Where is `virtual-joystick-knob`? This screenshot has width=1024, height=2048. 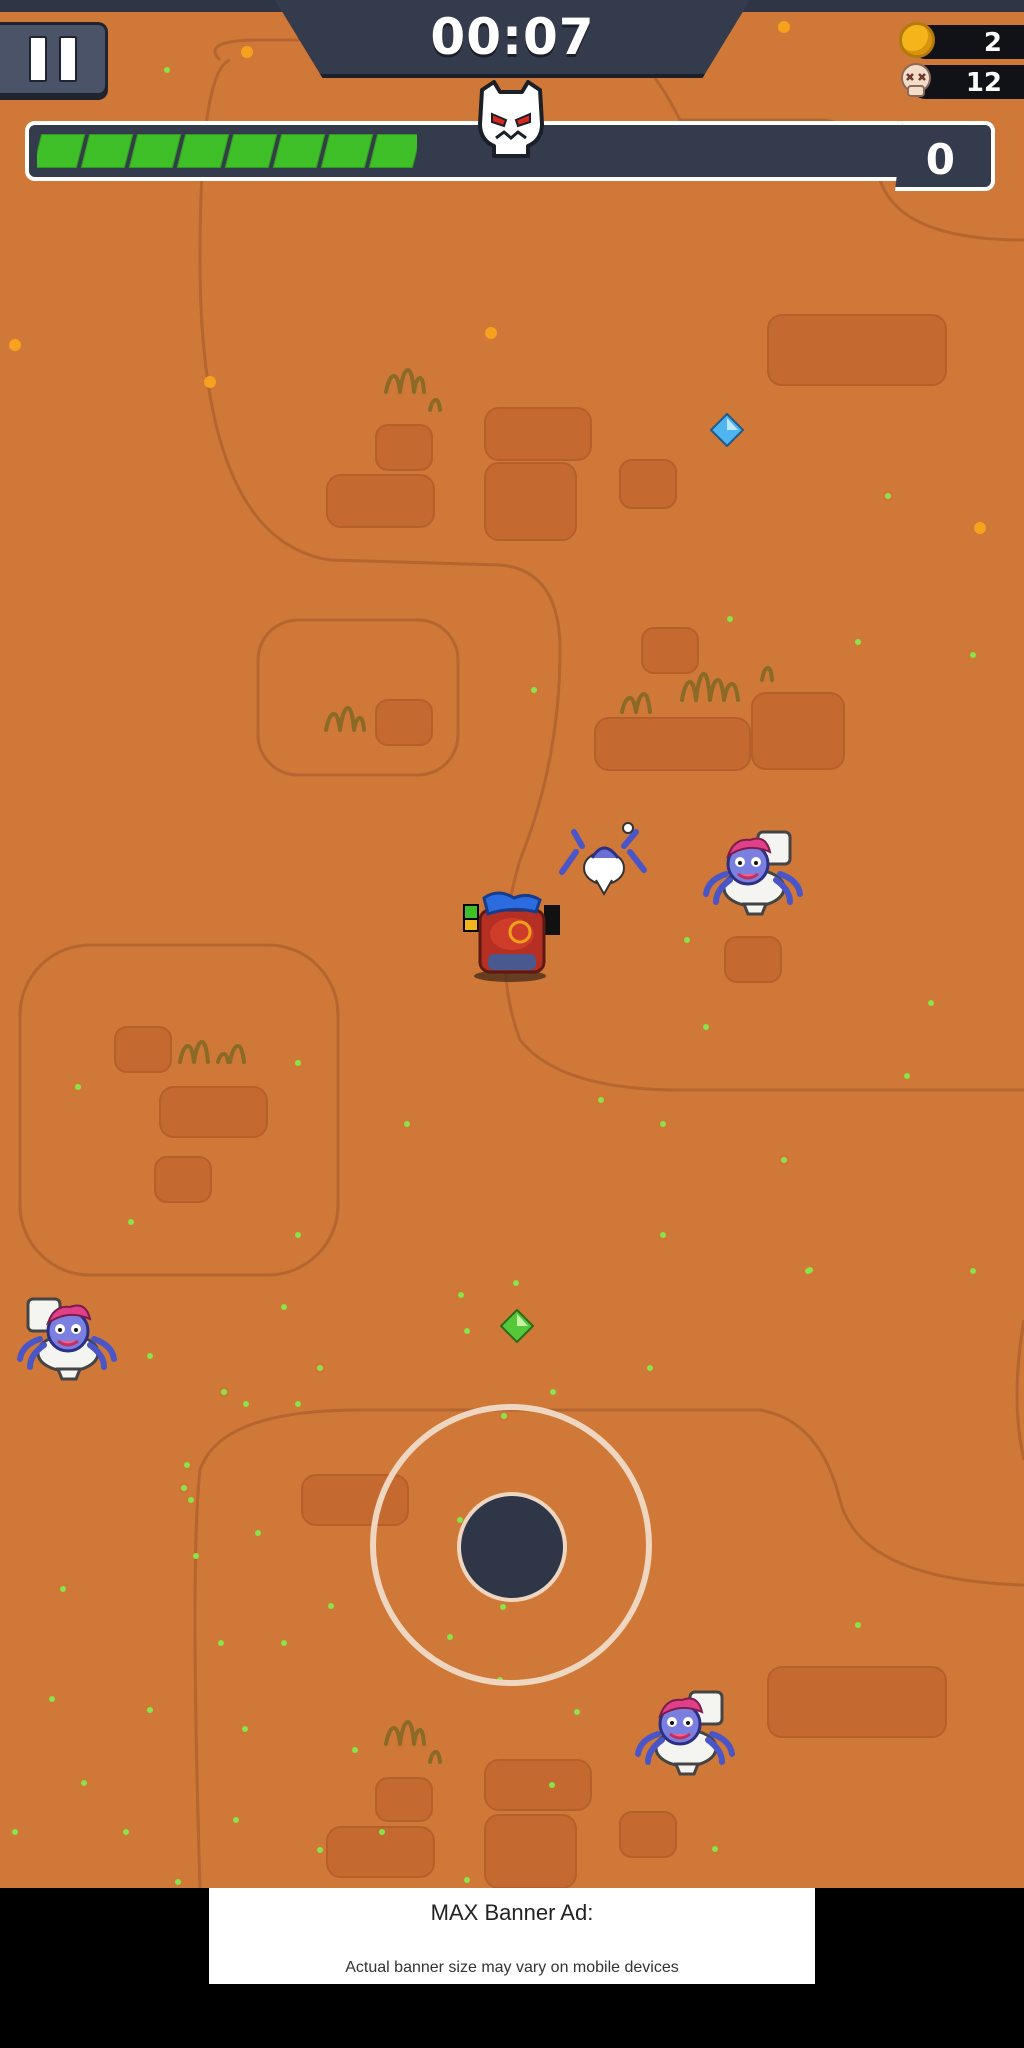
virtual-joystick-knob is located at coordinates (512, 1547).